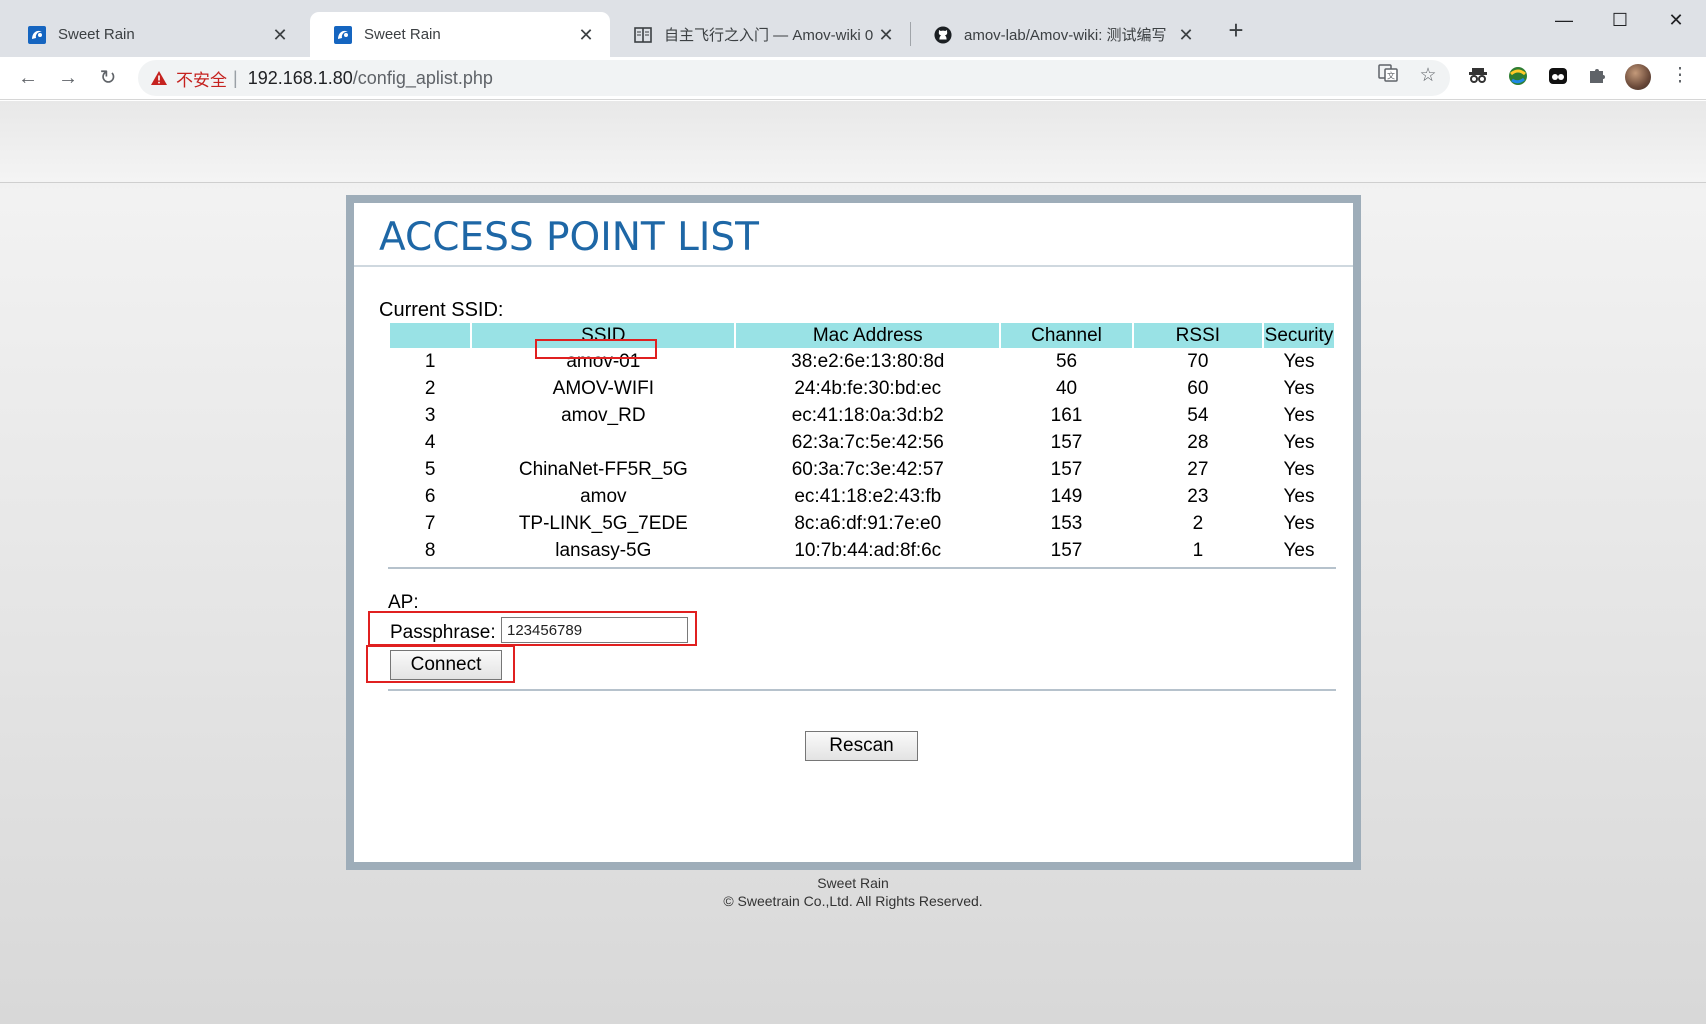  Describe the element at coordinates (853, 142) in the screenshot. I see `page-header-band` at that location.